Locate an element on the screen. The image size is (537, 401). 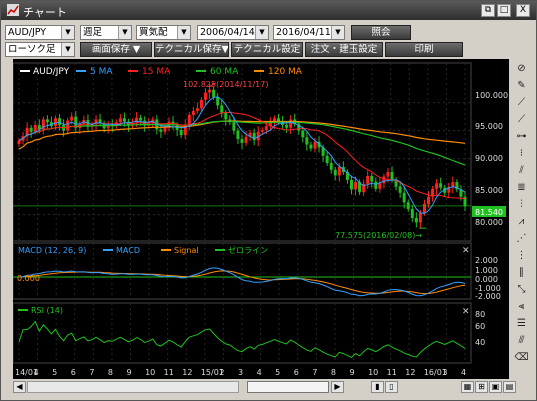
eraser-icon: ⌫ is located at coordinates (521, 357).